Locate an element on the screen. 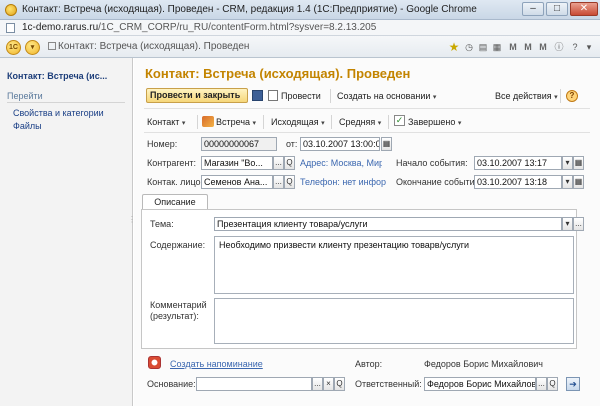 The image size is (600, 406). end-event-field: 03.10.2007 13:18 is located at coordinates (518, 182).